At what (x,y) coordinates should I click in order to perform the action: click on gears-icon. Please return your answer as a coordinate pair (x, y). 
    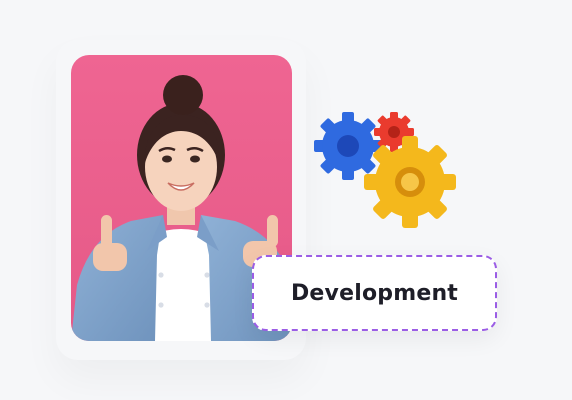
    Looking at the image, I should click on (384, 169).